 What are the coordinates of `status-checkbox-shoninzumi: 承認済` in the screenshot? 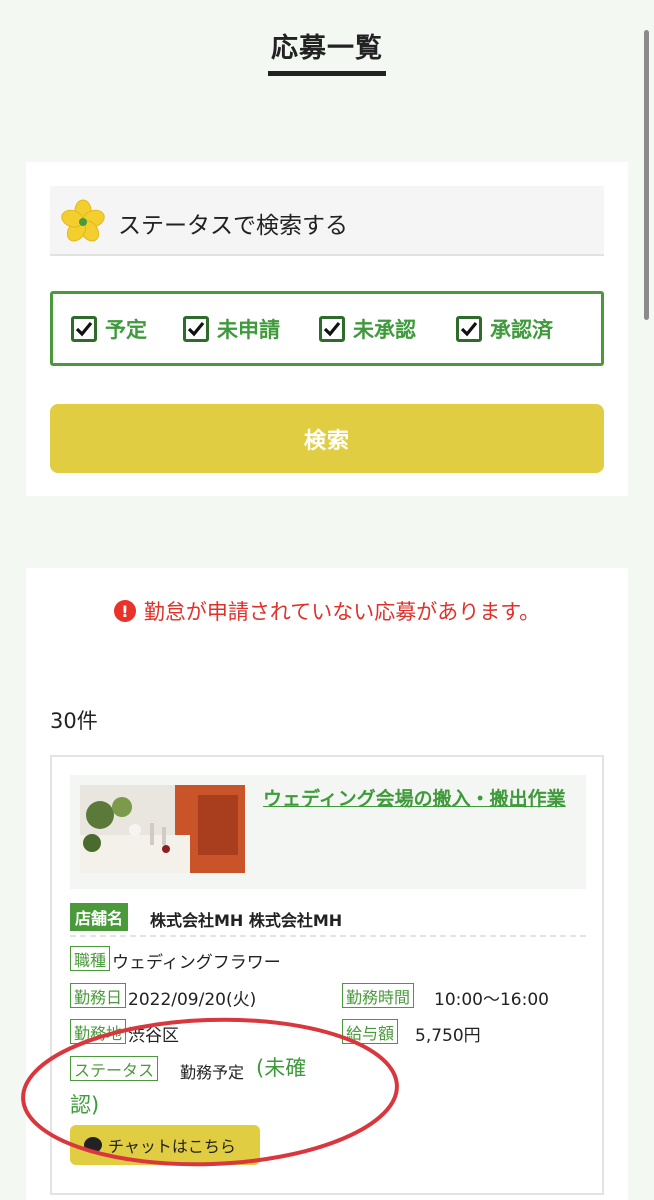 It's located at (504, 329).